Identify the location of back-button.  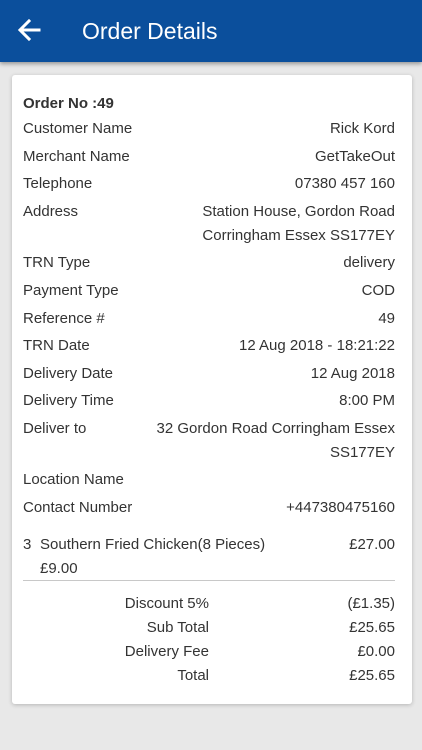
(29, 30).